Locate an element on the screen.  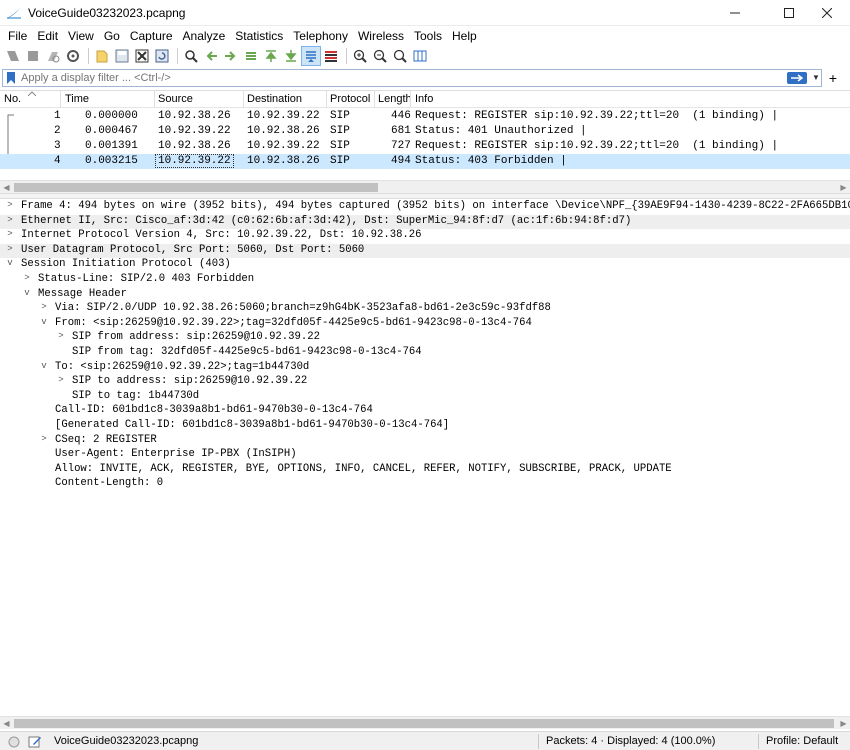
scroll-right-icon: ▶ is located at coordinates (843, 723).